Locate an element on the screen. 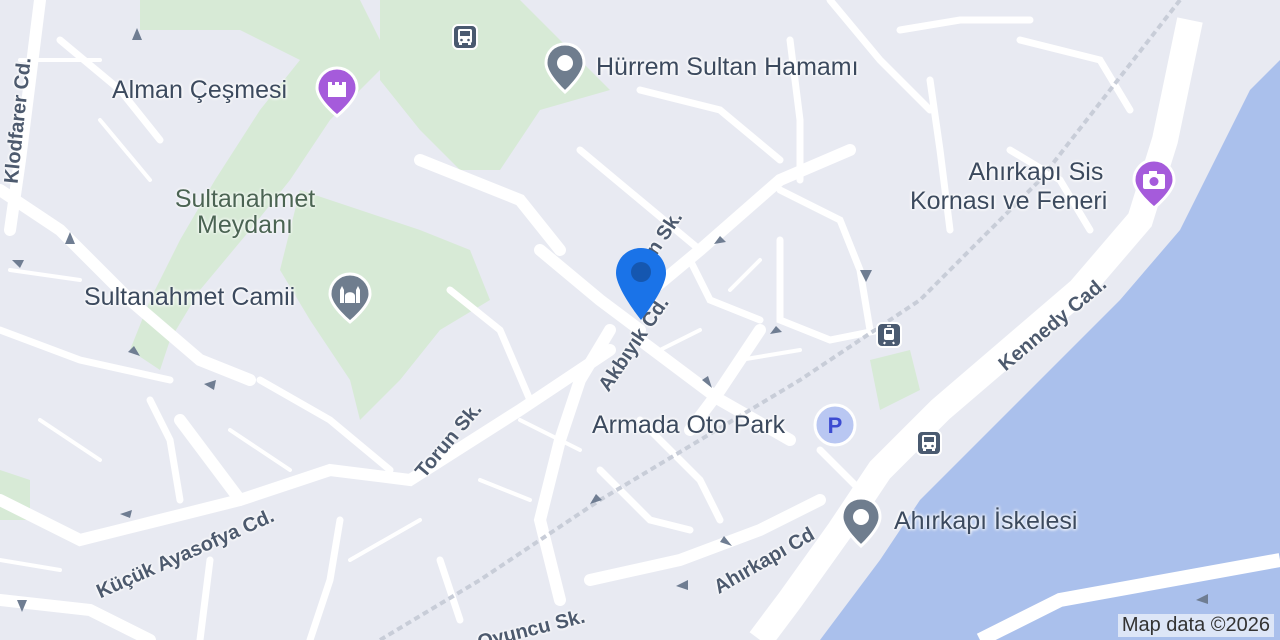 This screenshot has height=640, width=1280. map-attribution: Map data ©2026 is located at coordinates (1195, 625).